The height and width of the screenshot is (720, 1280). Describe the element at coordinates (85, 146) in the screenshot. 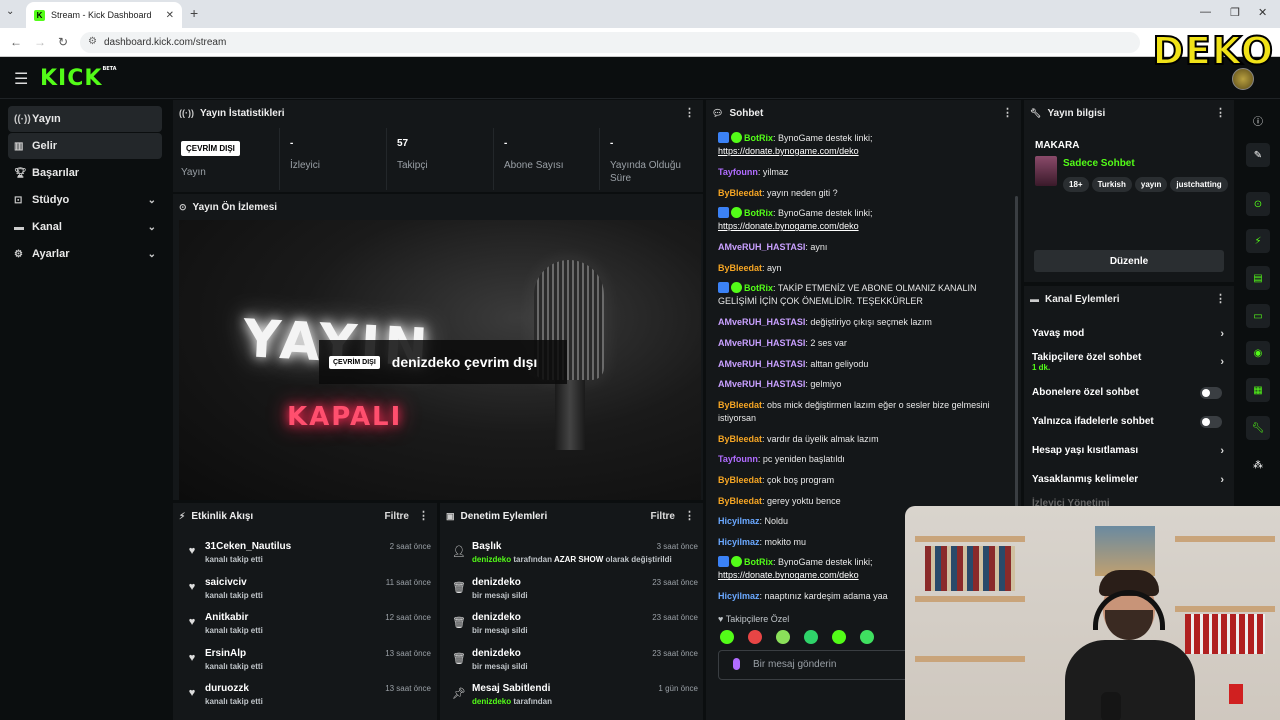

I see `sidebar-item-gelir: ▥ Gelir` at that location.